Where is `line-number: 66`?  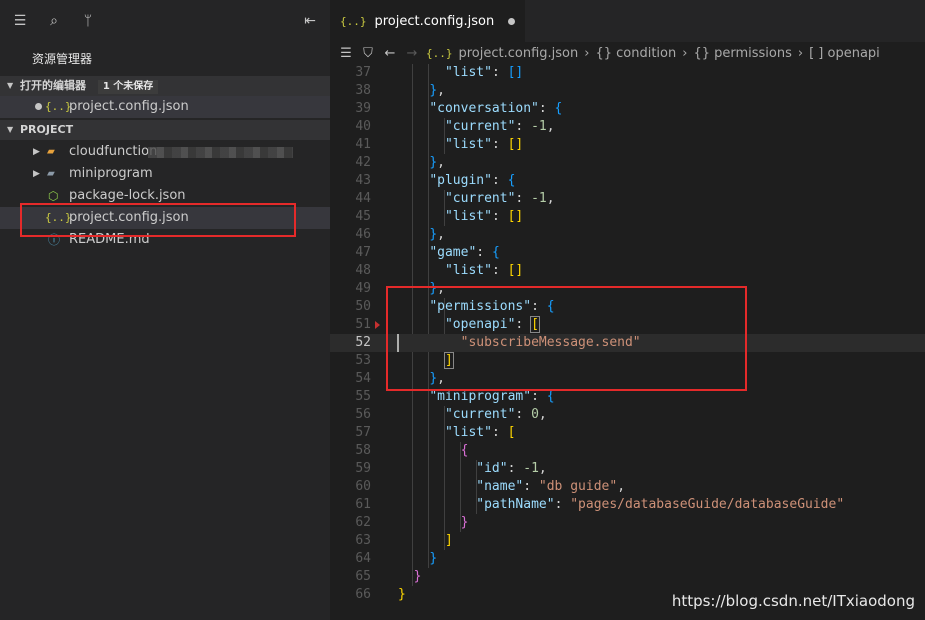 line-number: 66 is located at coordinates (363, 594).